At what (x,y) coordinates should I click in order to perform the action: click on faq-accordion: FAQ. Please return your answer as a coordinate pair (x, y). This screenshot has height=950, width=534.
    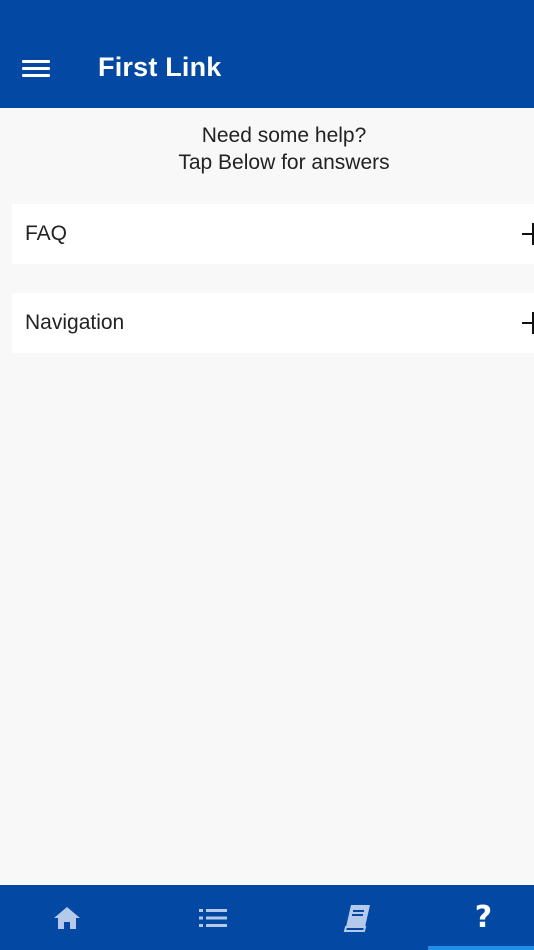
    Looking at the image, I should click on (273, 234).